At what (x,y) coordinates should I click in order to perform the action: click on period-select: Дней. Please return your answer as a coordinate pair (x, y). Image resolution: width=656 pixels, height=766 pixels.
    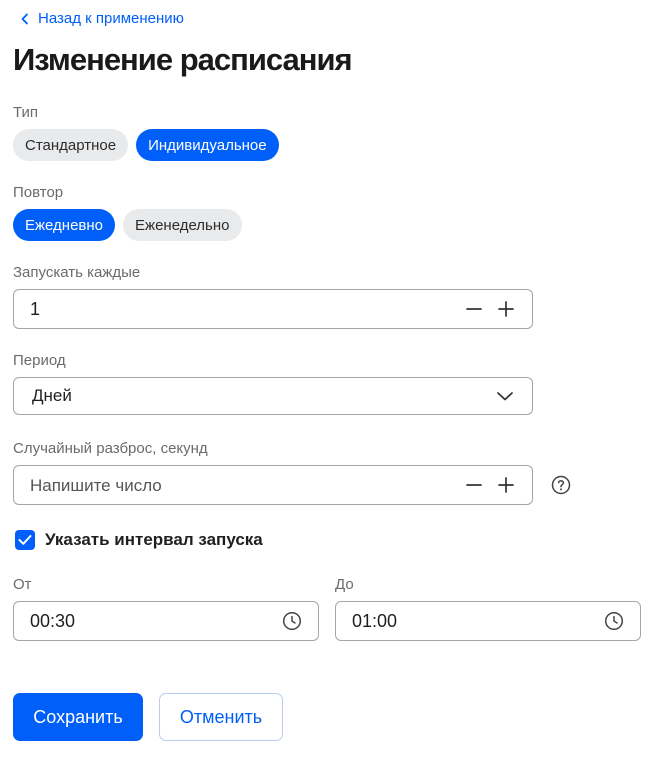
    Looking at the image, I should click on (273, 396).